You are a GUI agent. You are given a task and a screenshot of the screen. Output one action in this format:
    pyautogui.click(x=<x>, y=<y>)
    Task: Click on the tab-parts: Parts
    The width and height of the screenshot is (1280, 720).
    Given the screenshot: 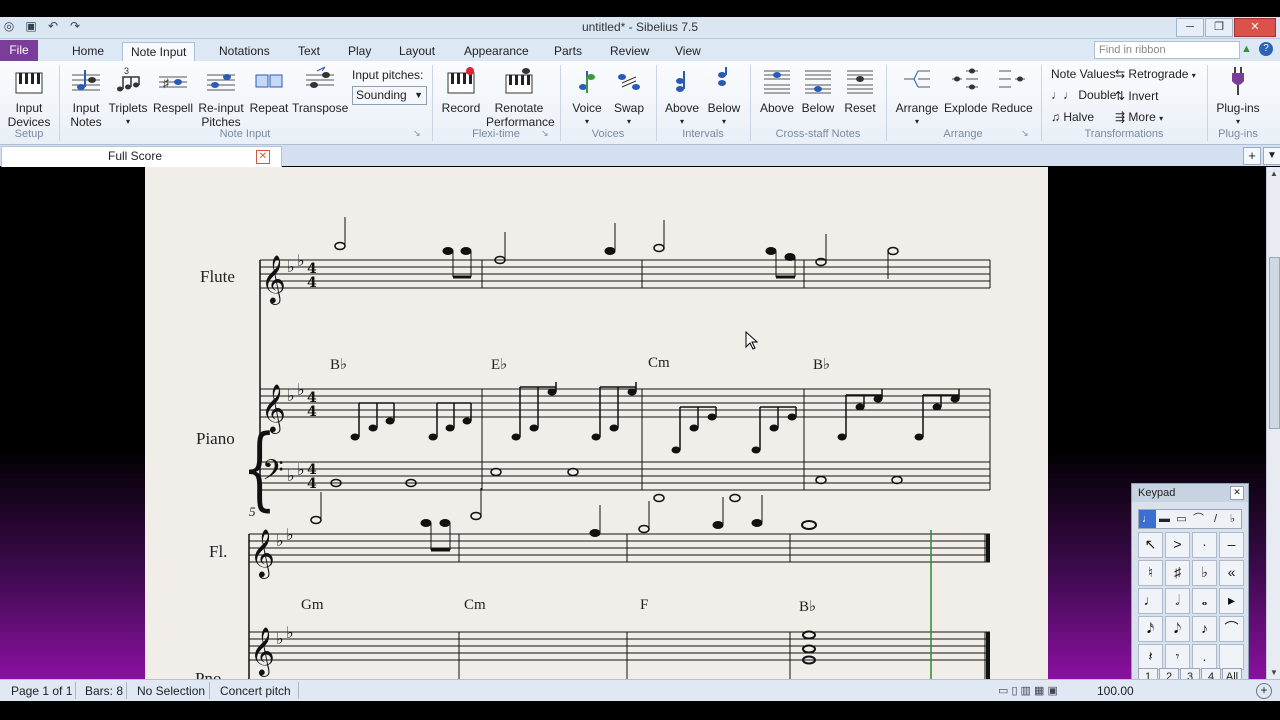 What is the action you would take?
    pyautogui.click(x=568, y=51)
    